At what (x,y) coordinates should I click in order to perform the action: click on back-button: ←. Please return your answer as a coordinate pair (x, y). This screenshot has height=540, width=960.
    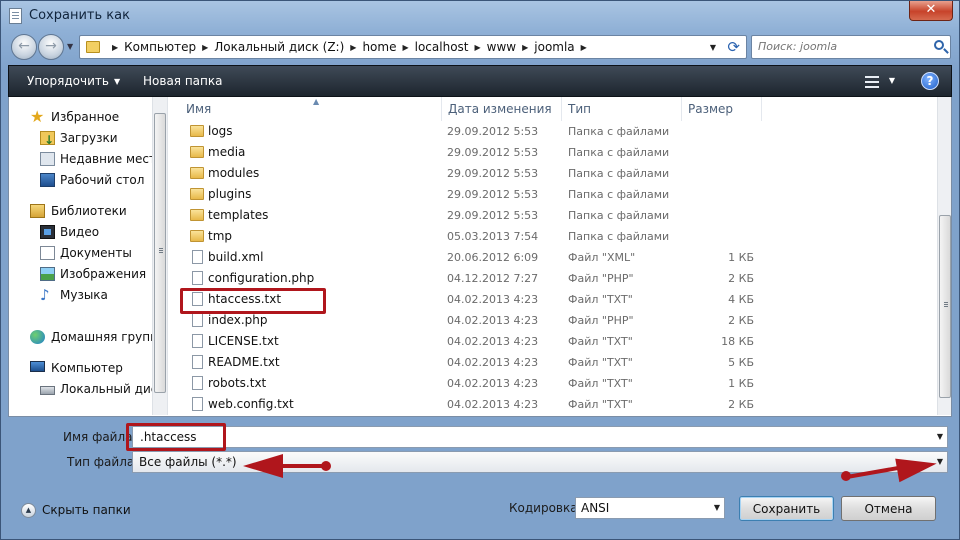
    Looking at the image, I should click on (24, 47).